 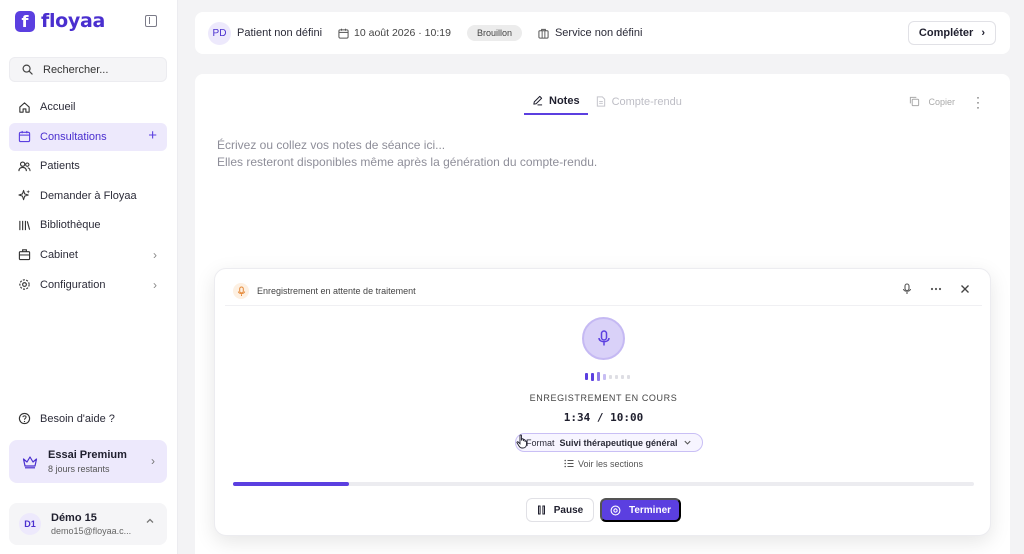 What do you see at coordinates (25, 21) in the screenshot?
I see `logo-icon: f` at bounding box center [25, 21].